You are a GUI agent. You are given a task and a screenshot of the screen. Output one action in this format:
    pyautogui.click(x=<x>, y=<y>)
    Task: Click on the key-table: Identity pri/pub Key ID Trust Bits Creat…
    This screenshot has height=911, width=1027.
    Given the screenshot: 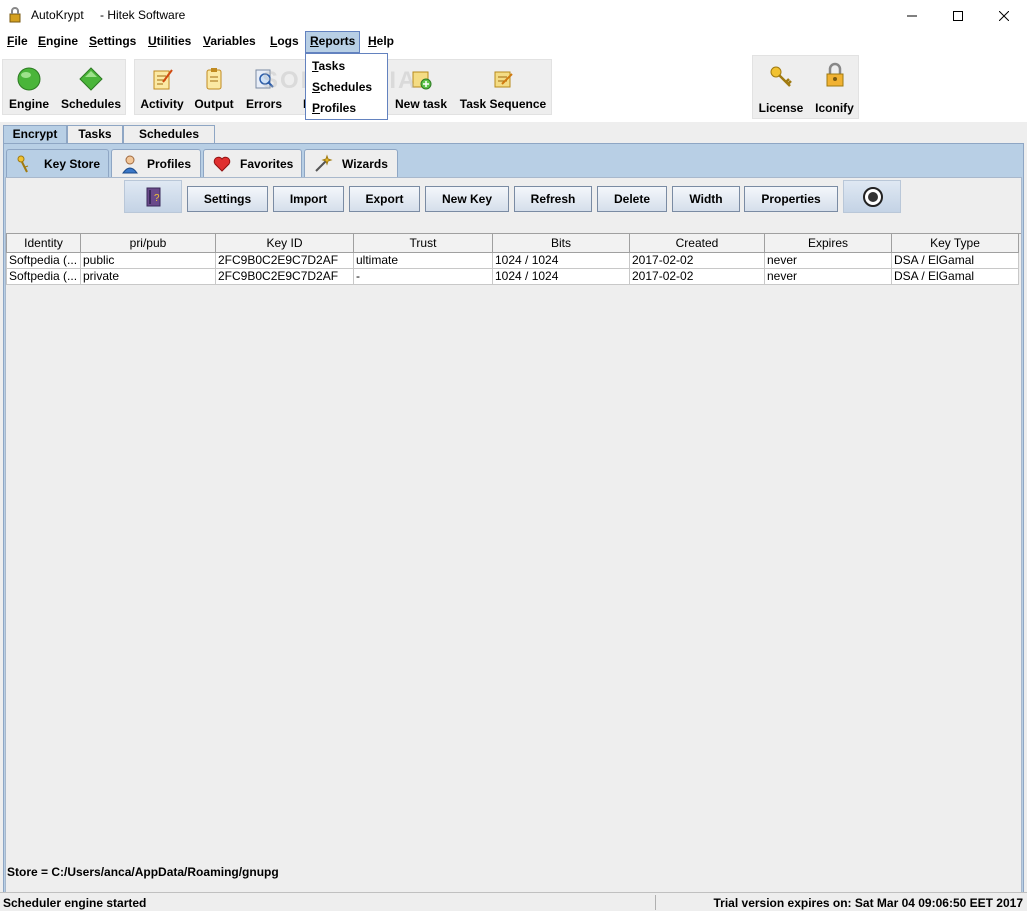 What is the action you would take?
    pyautogui.click(x=512, y=259)
    